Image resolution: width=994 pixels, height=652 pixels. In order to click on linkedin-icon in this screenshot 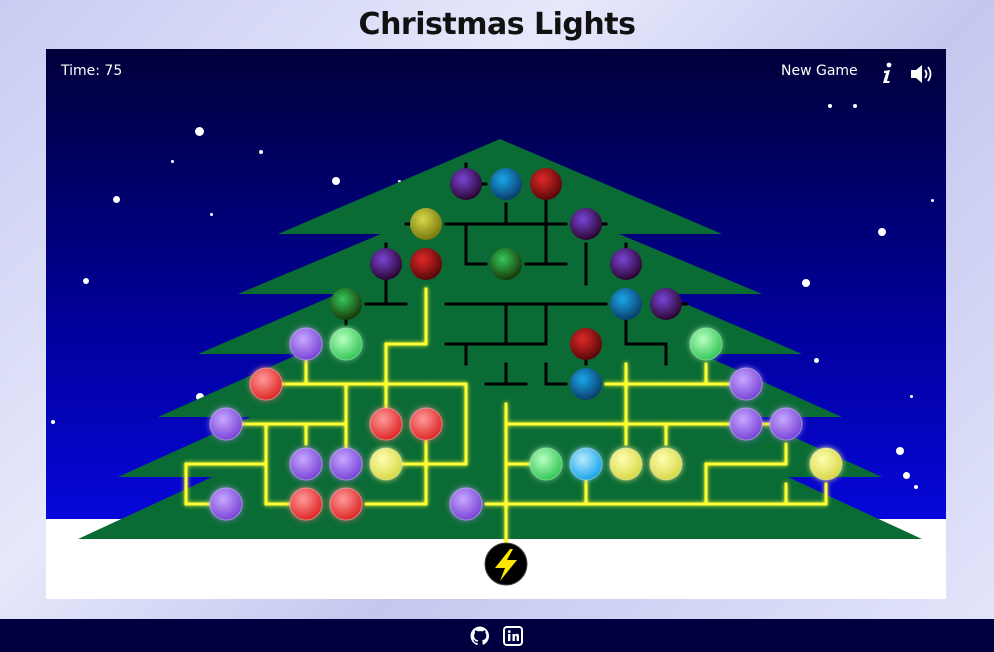, I will do `click(513, 636)`.